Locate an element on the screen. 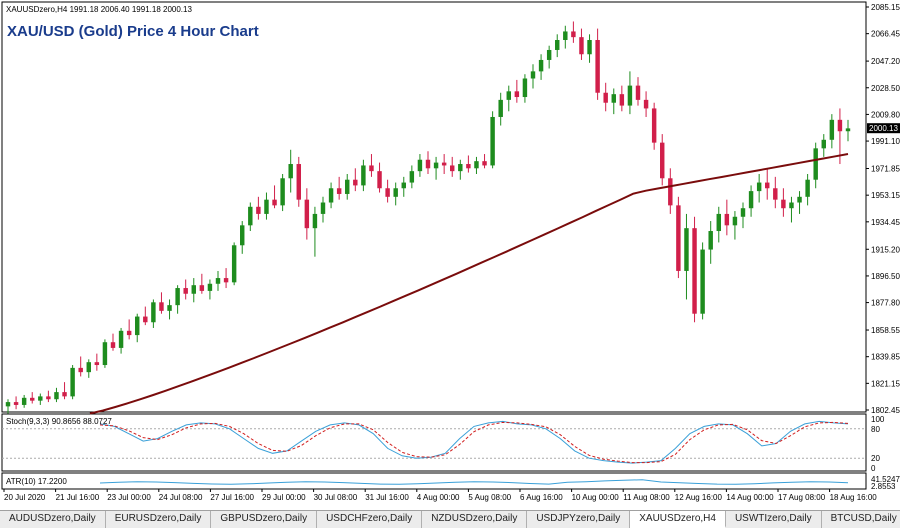 The height and width of the screenshot is (528, 900). stoch-panel is located at coordinates (434, 442).